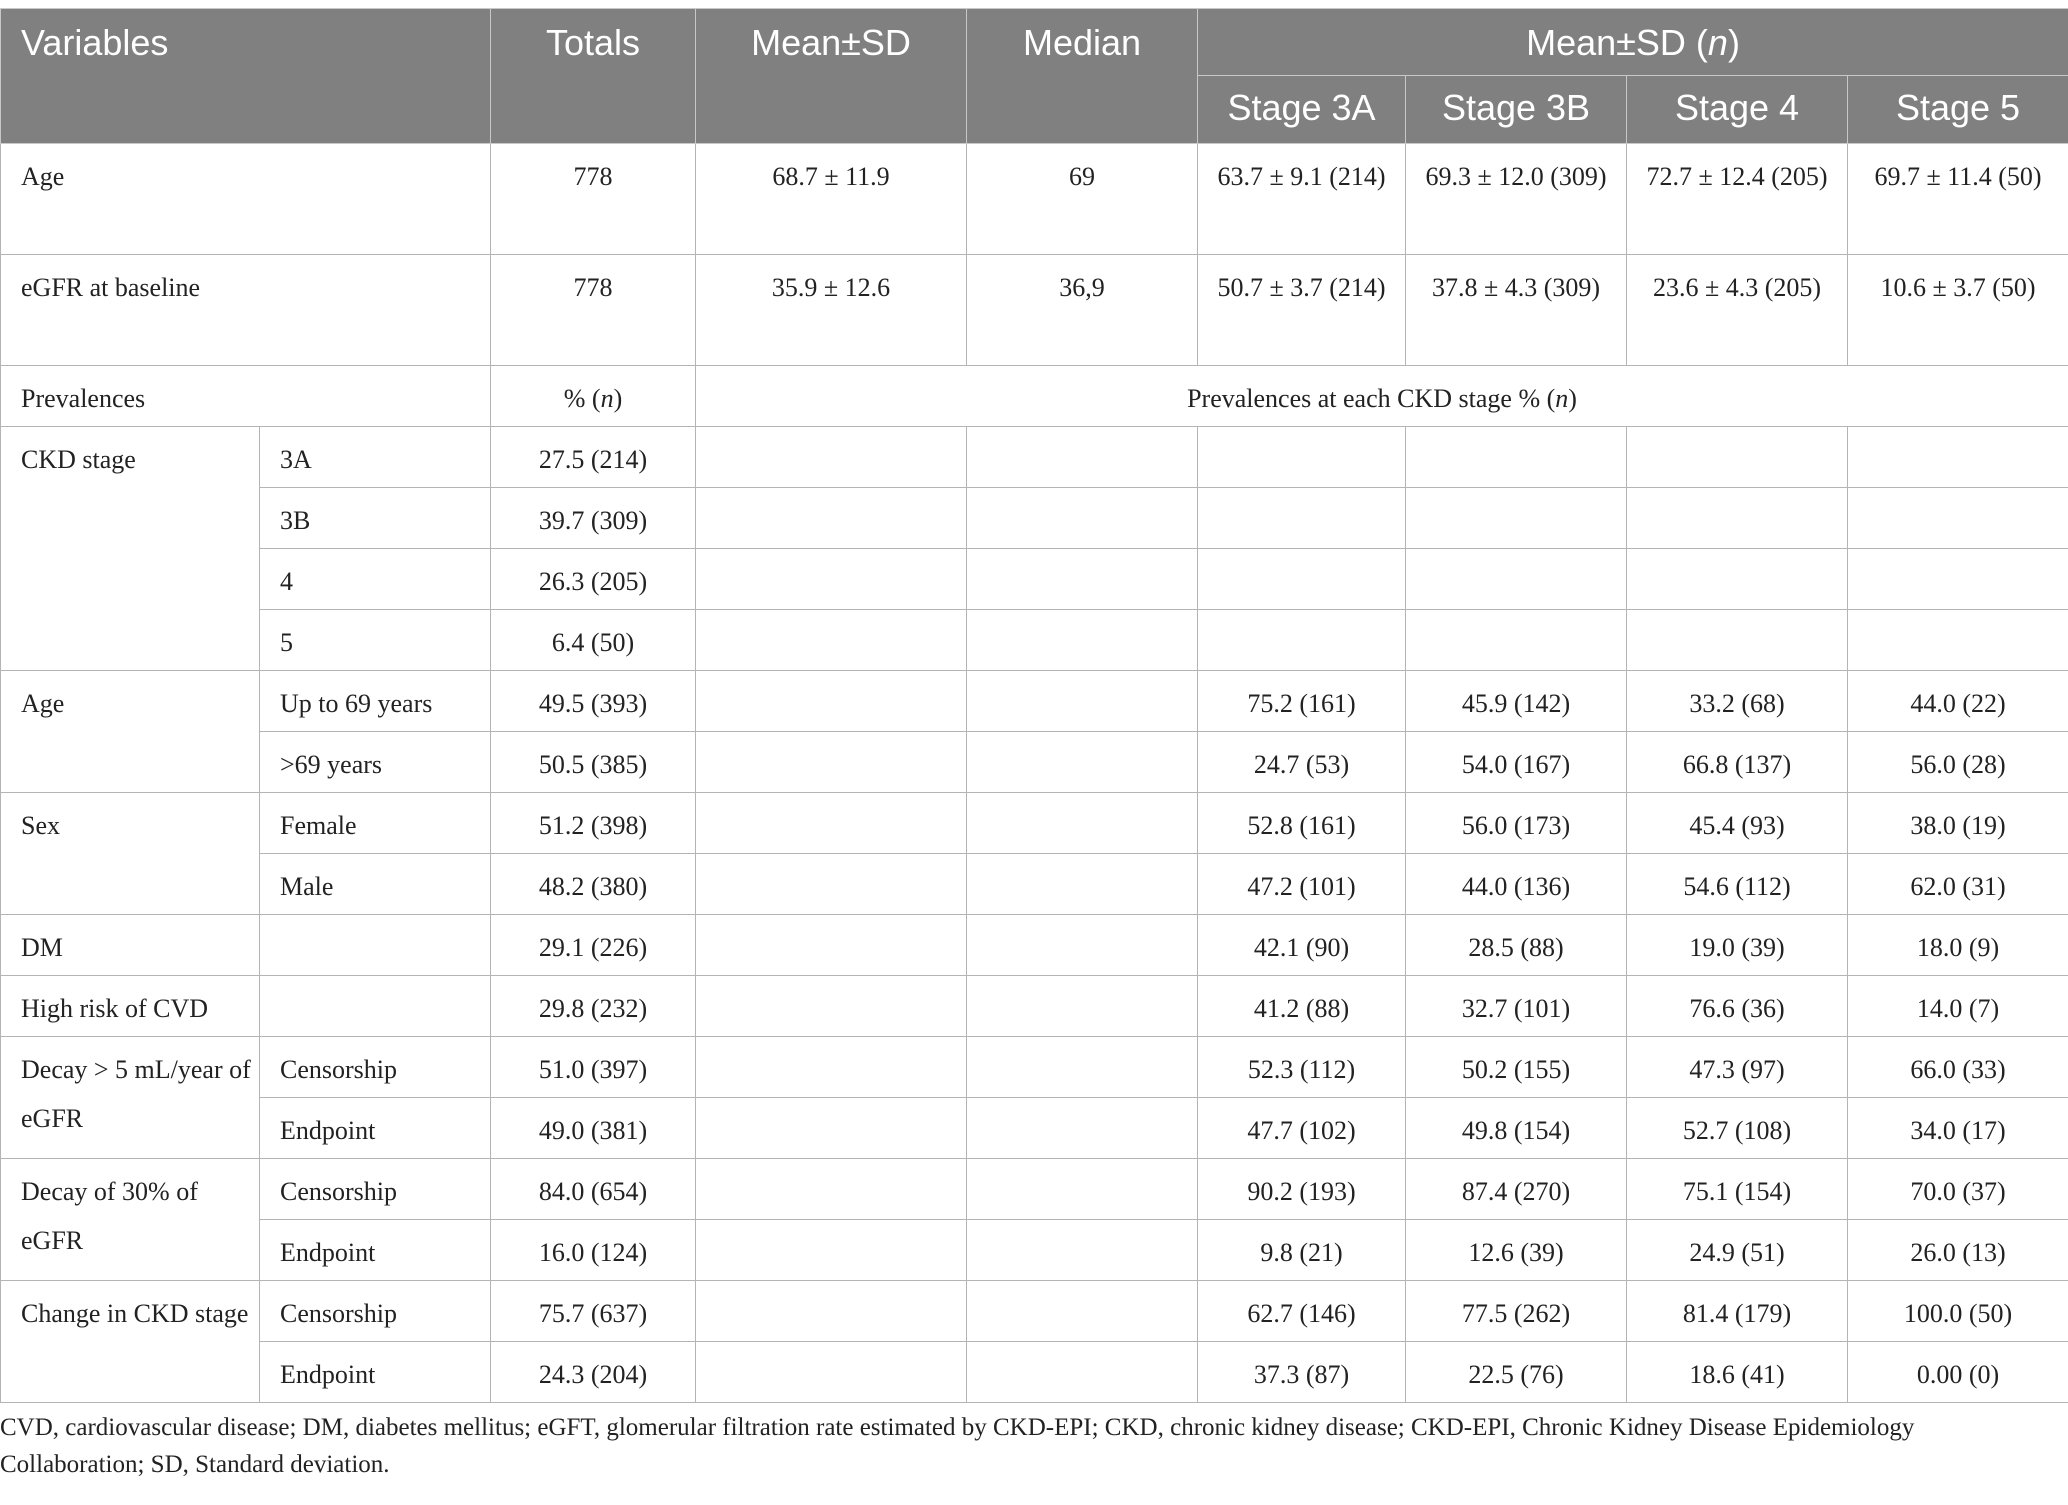 This screenshot has width=2068, height=1505. Describe the element at coordinates (1957, 945) in the screenshot. I see `cell-stage-5: 18.0 (9)` at that location.